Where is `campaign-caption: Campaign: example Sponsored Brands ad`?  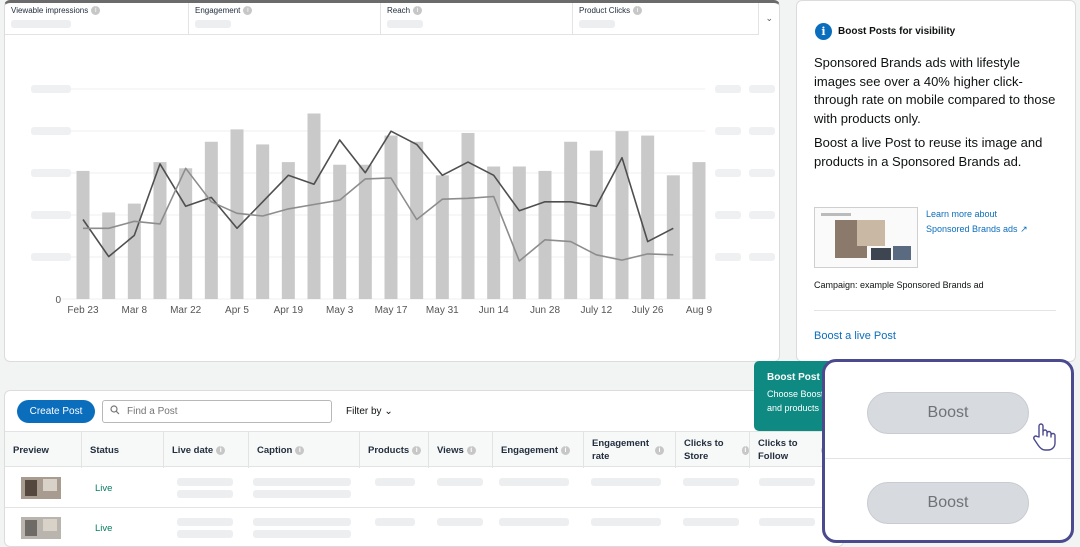 campaign-caption: Campaign: example Sponsored Brands ad is located at coordinates (899, 285).